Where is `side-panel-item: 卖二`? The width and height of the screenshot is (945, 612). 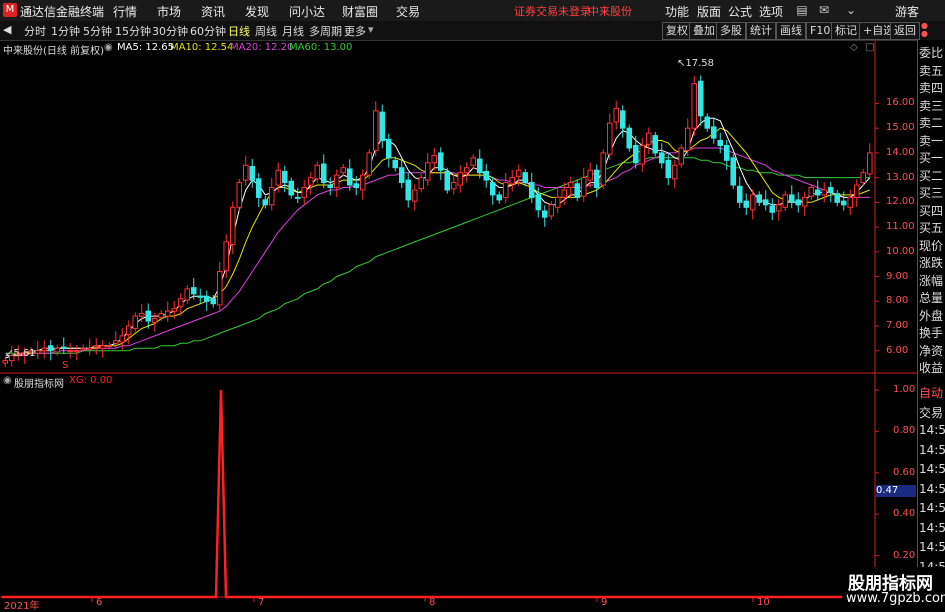
side-panel-item: 卖二 is located at coordinates (932, 122).